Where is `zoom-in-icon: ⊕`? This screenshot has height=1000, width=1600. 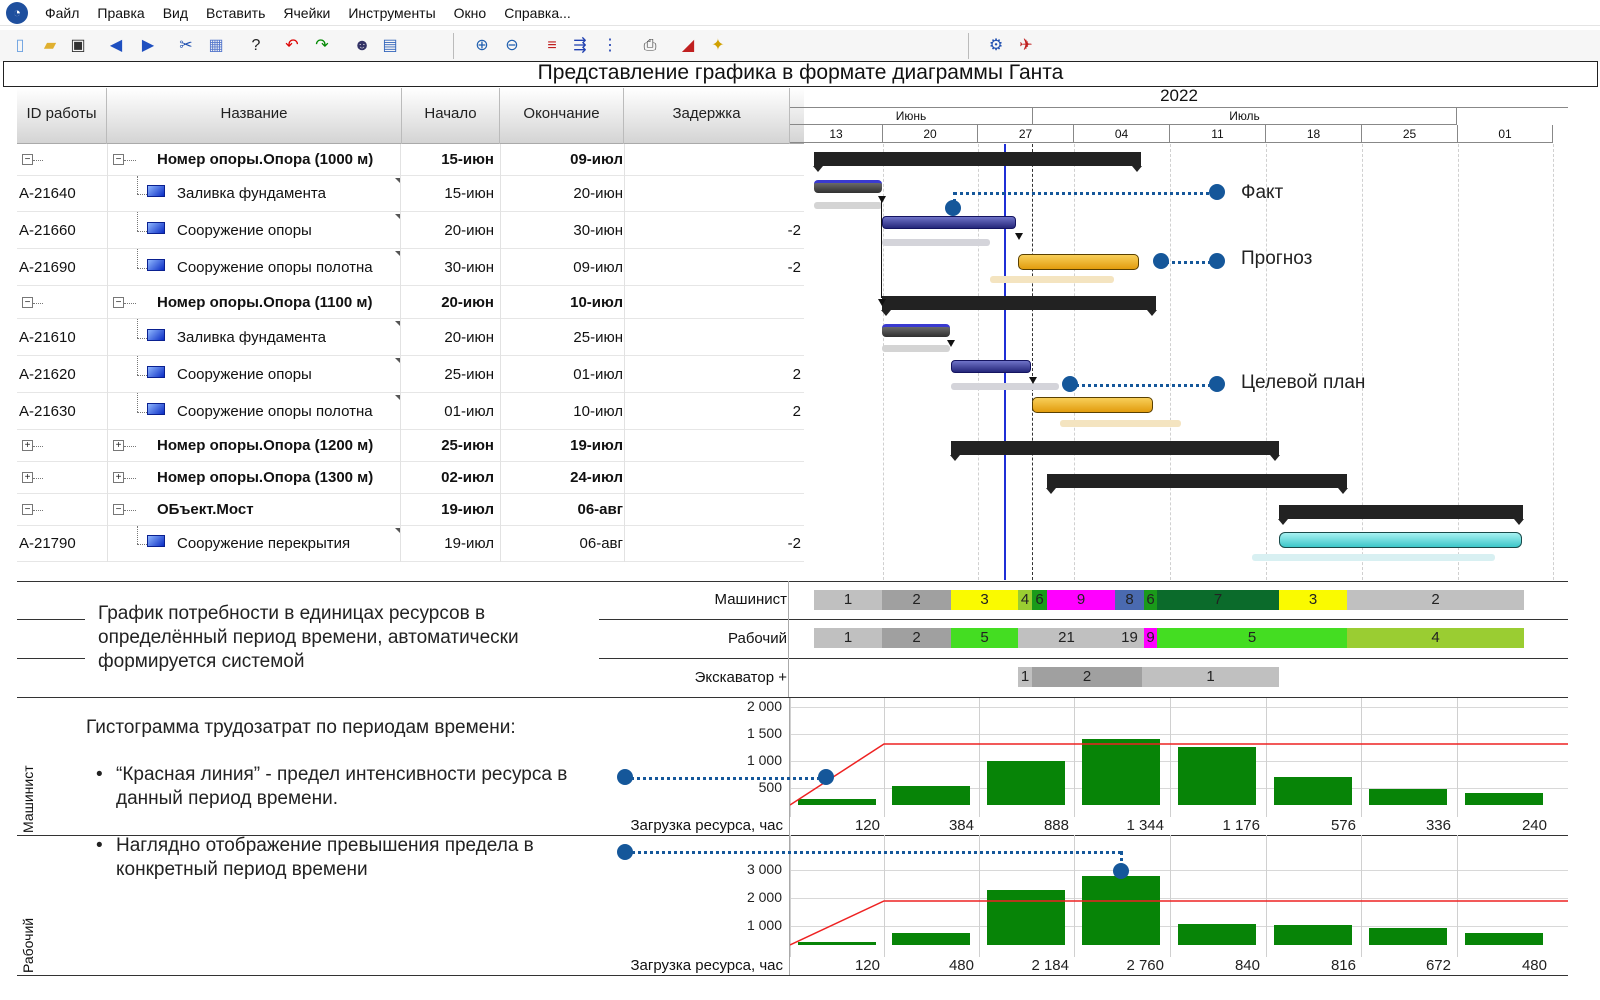 zoom-in-icon: ⊕ is located at coordinates (482, 46).